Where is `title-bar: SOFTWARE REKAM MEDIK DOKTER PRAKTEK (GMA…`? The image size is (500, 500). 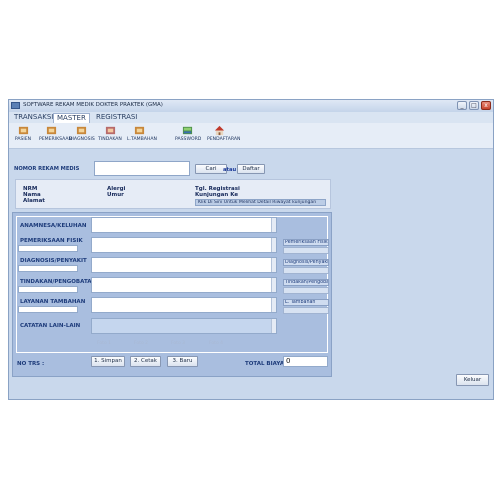
title-bar: SOFTWARE REKAM MEDIK DOKTER PRAKTEK (GMA… is located at coordinates (251, 106).